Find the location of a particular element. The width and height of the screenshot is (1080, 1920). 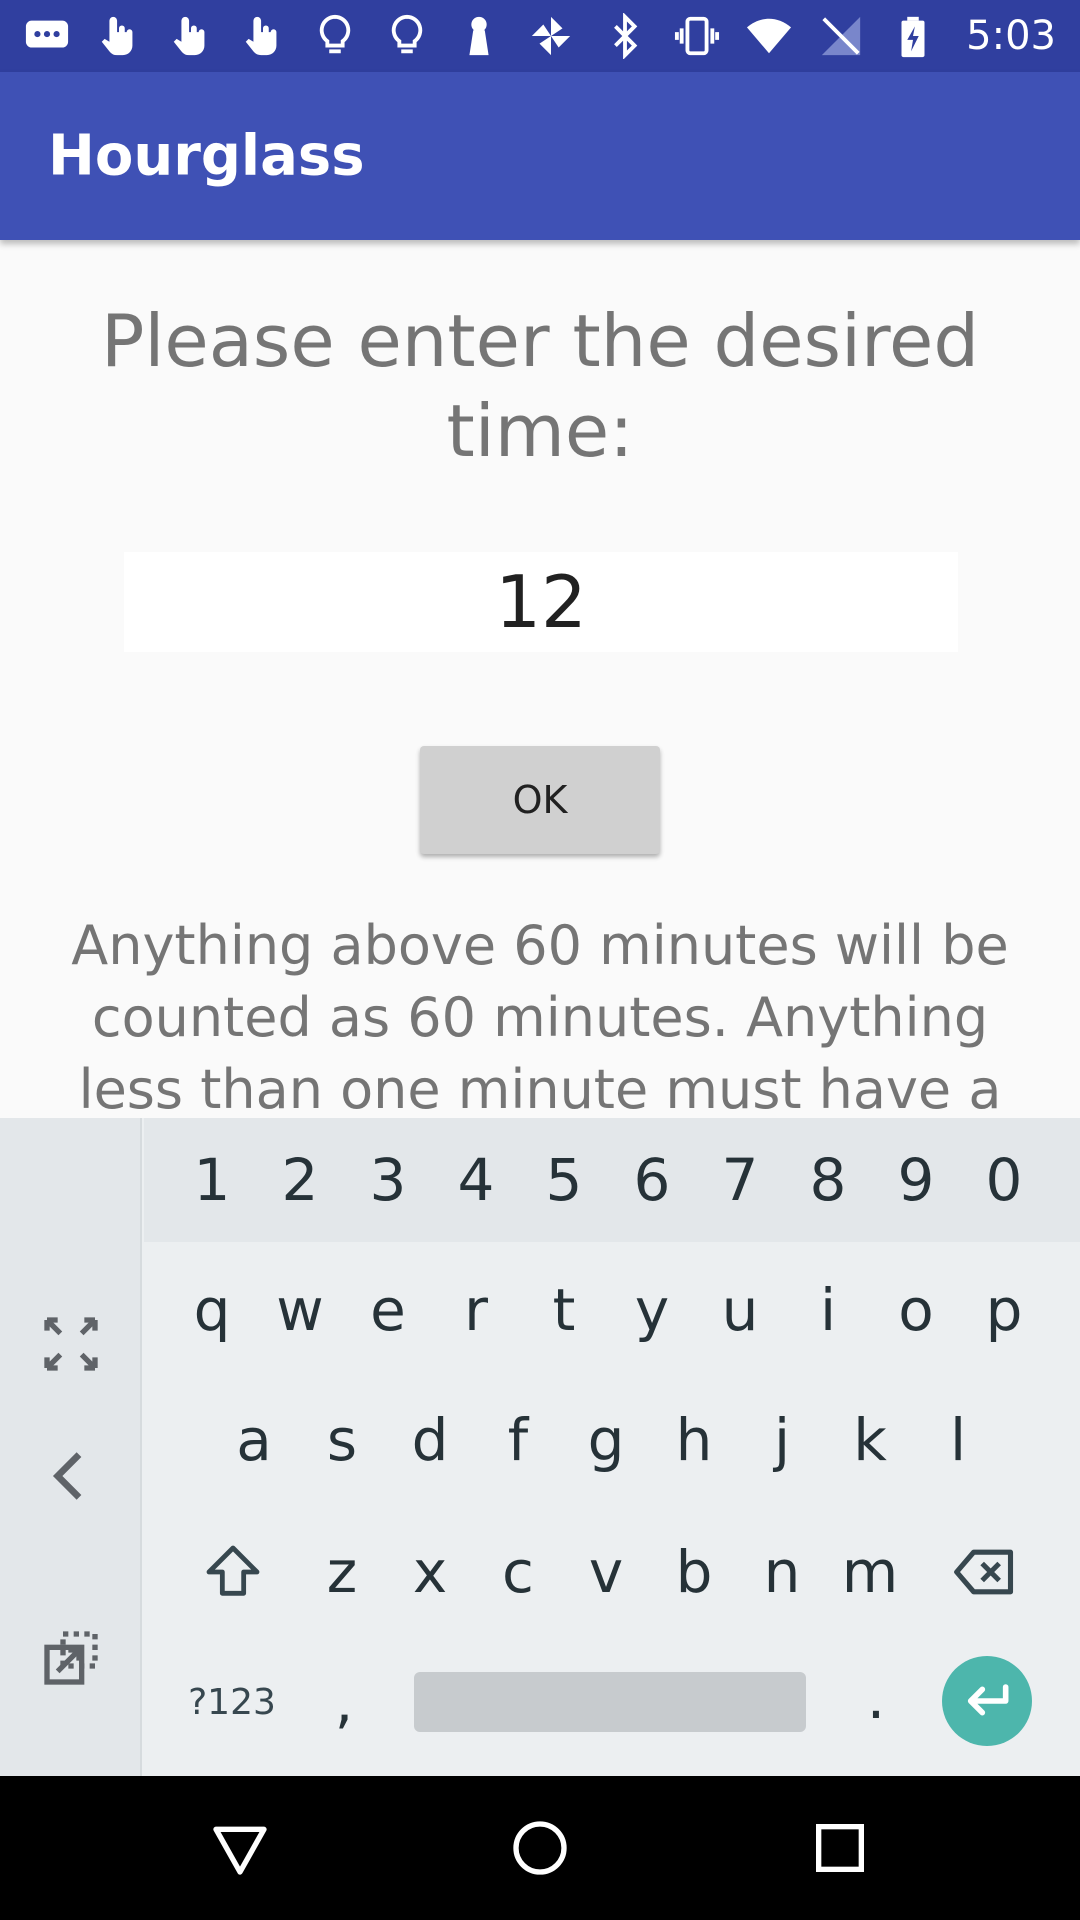

key-w: w is located at coordinates (300, 1310).